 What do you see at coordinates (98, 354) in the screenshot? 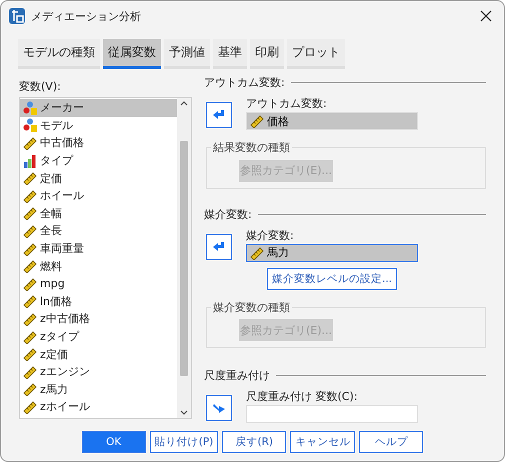
I see `variable-item: z定価` at bounding box center [98, 354].